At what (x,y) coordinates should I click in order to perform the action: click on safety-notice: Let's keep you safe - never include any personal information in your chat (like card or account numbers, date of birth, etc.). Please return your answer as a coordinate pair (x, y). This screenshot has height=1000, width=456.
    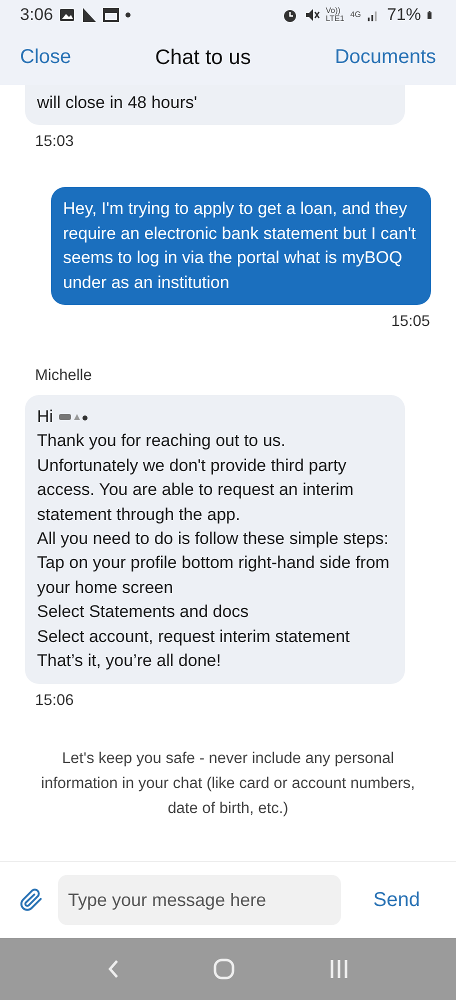
    Looking at the image, I should click on (228, 783).